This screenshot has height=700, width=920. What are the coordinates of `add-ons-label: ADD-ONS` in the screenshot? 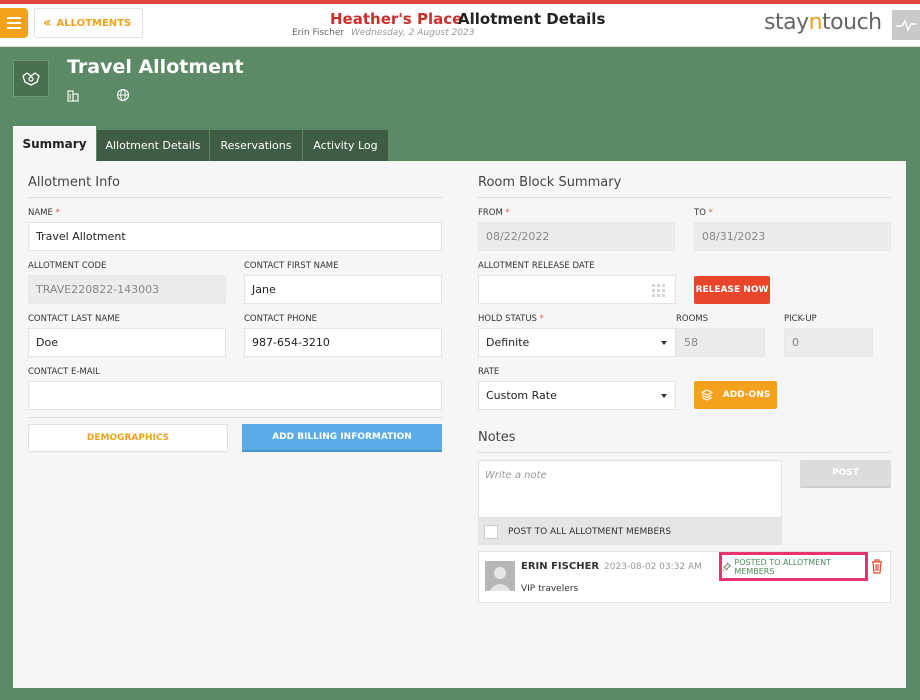 It's located at (746, 395).